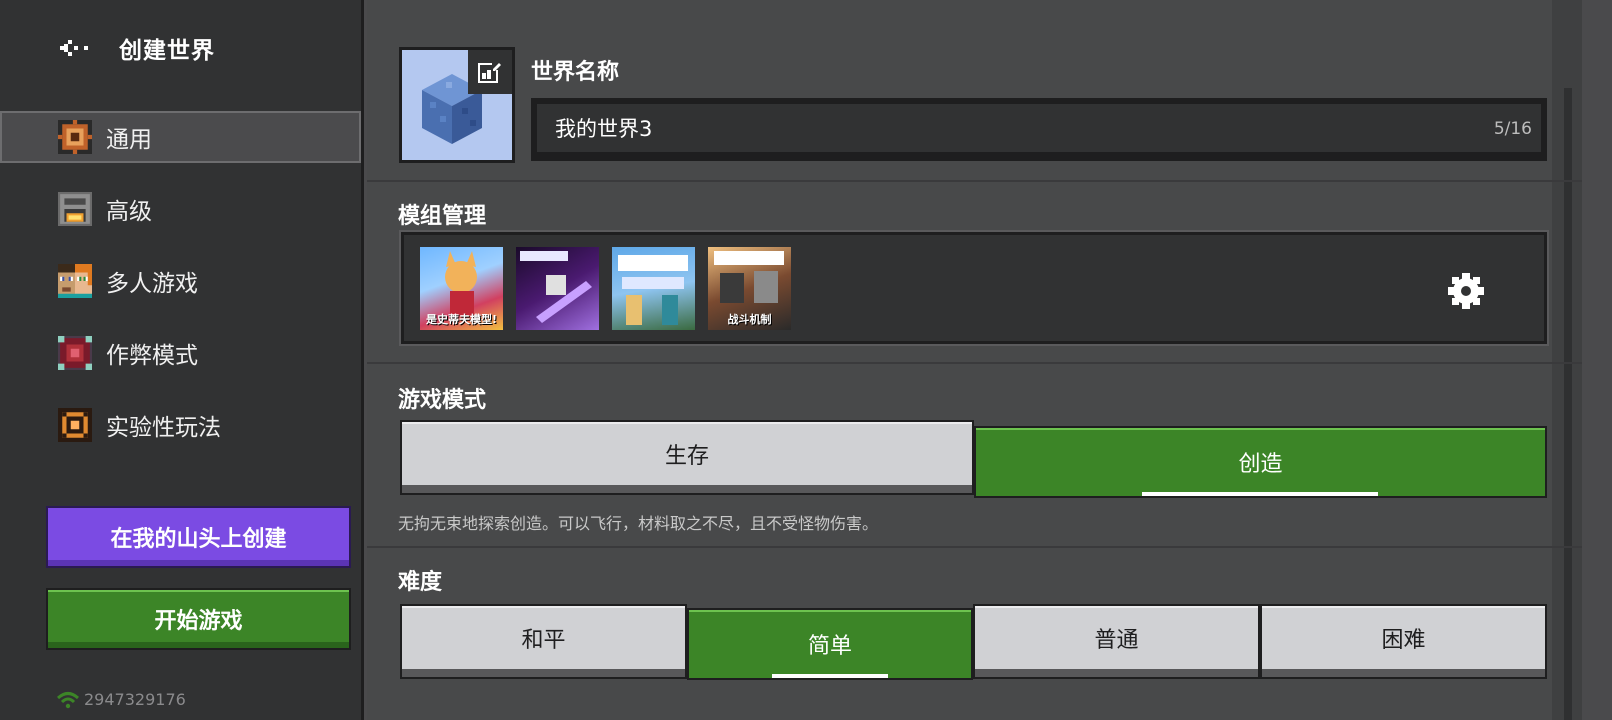  I want to click on sidebar-item-experimental: 实验性玩法, so click(182, 425).